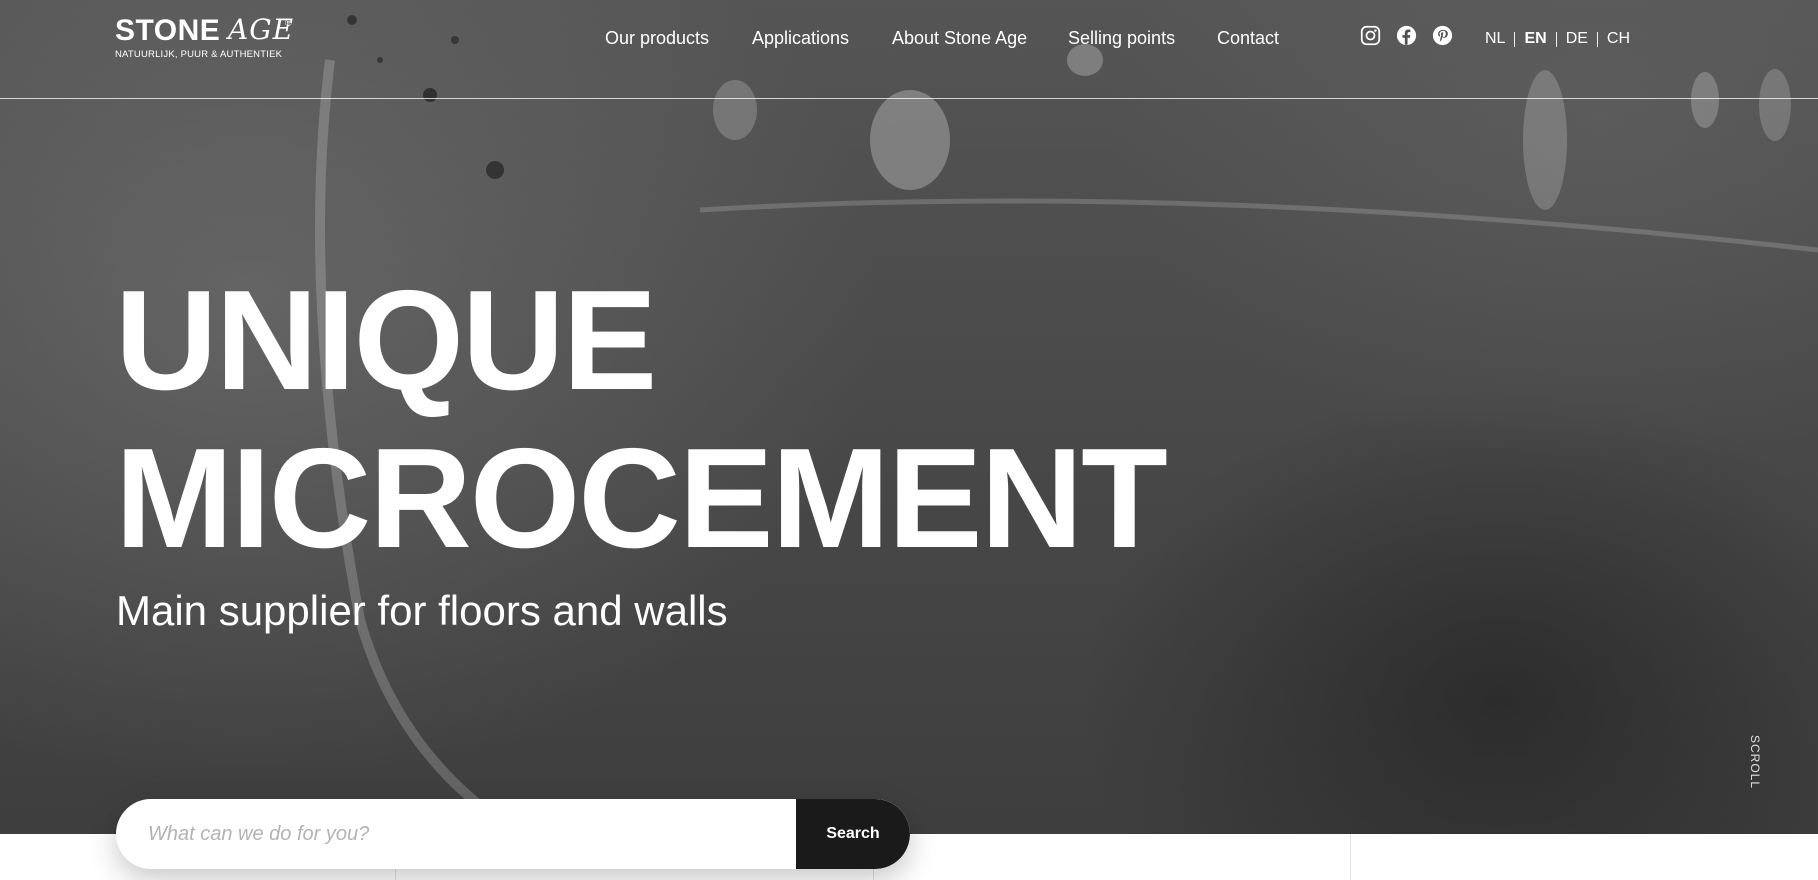 The image size is (1818, 880). What do you see at coordinates (199, 54) in the screenshot?
I see `logo-tagline: NATUURLIJK, PUUR & AUTHENTIEK` at bounding box center [199, 54].